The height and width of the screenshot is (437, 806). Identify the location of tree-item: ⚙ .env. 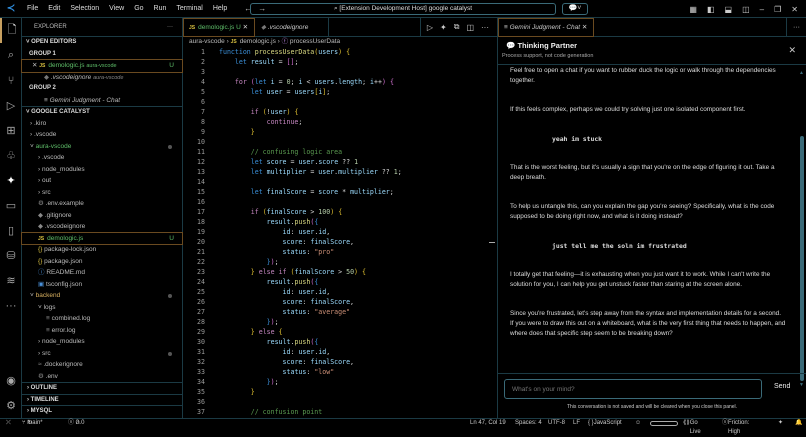
(102, 377).